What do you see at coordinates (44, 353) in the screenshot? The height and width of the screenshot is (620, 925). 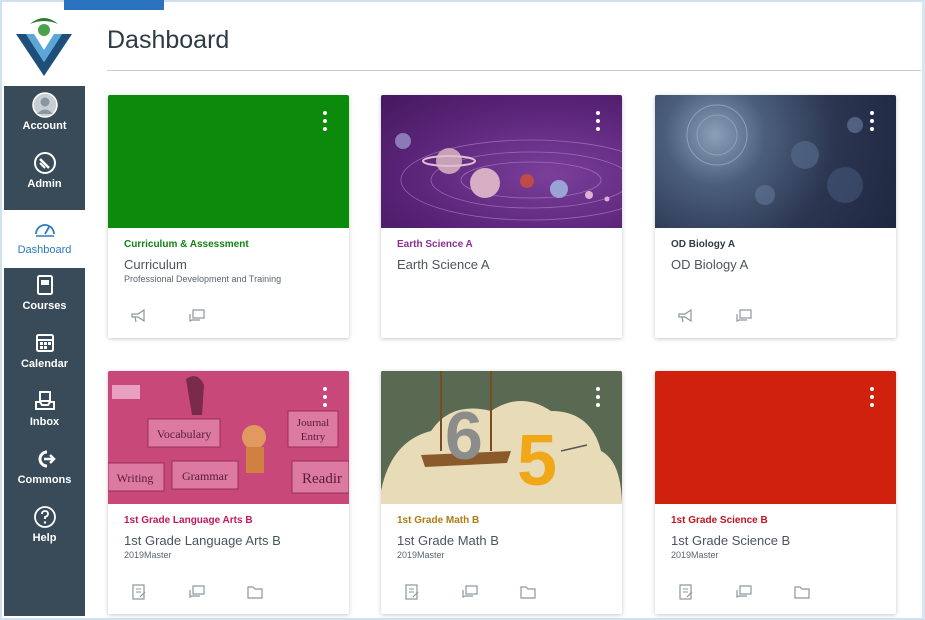 I see `nav-calendar: Calendar` at bounding box center [44, 353].